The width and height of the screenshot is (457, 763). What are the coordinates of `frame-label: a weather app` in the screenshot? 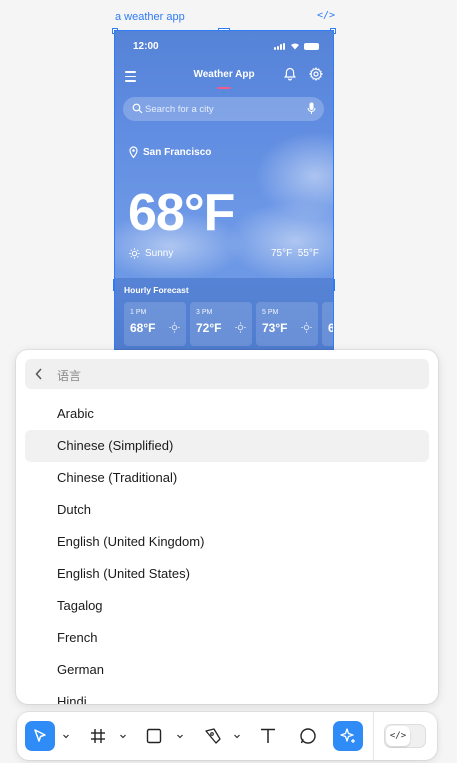 It's located at (150, 17).